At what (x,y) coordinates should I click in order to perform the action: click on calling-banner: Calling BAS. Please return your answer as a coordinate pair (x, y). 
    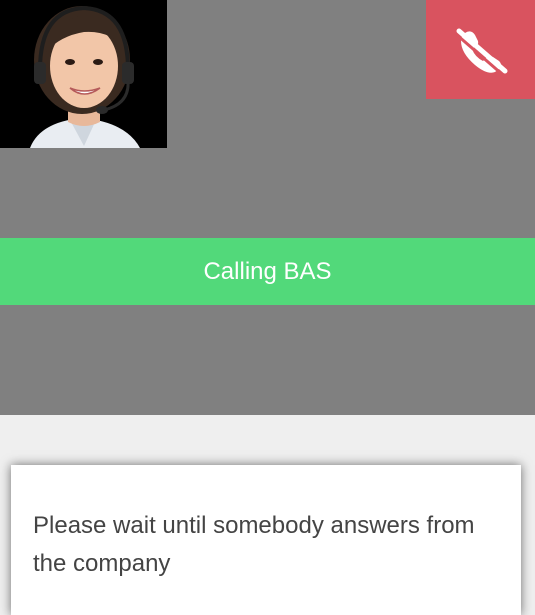
    Looking at the image, I should click on (267, 271).